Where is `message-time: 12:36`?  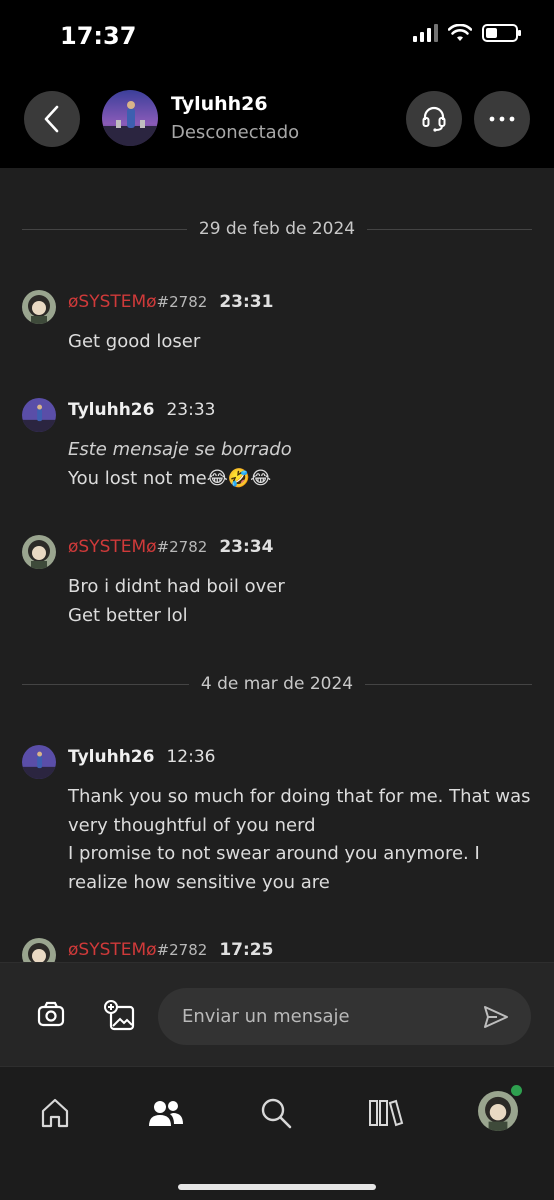
message-time: 12:36 is located at coordinates (191, 757).